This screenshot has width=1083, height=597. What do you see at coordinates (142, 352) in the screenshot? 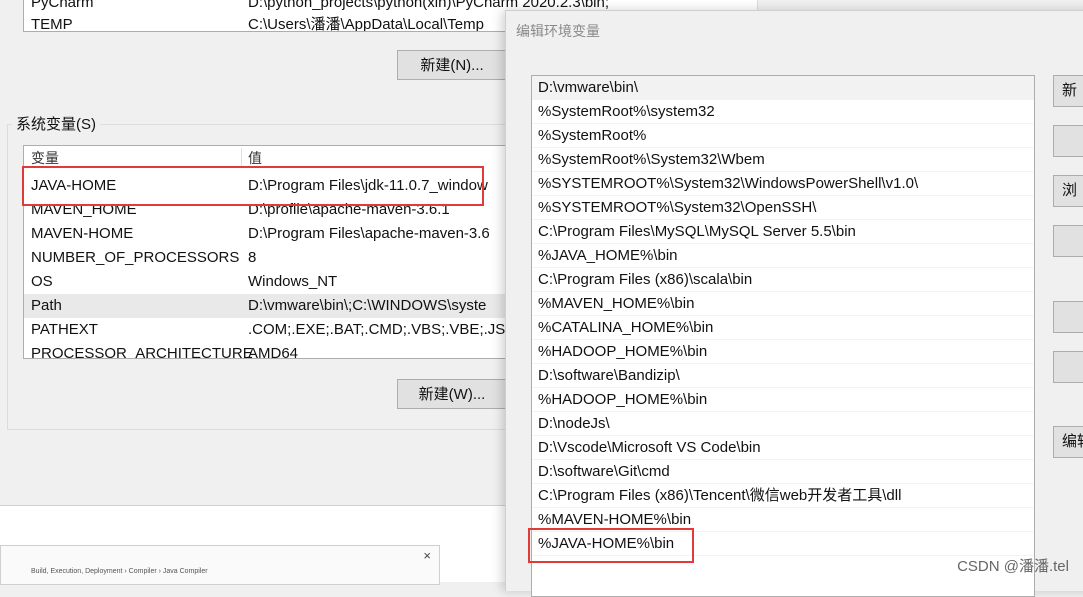
I see `variable-name: PROCESSOR_ARCHITECTURE` at bounding box center [142, 352].